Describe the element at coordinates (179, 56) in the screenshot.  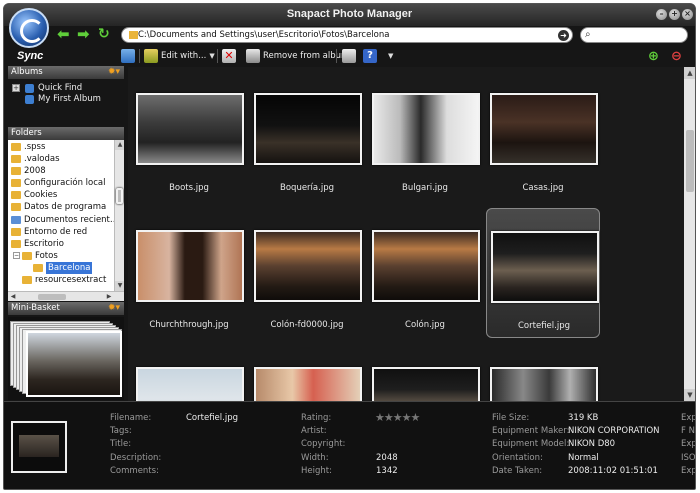
I see `edit-with-button: Edit with... ▼` at that location.